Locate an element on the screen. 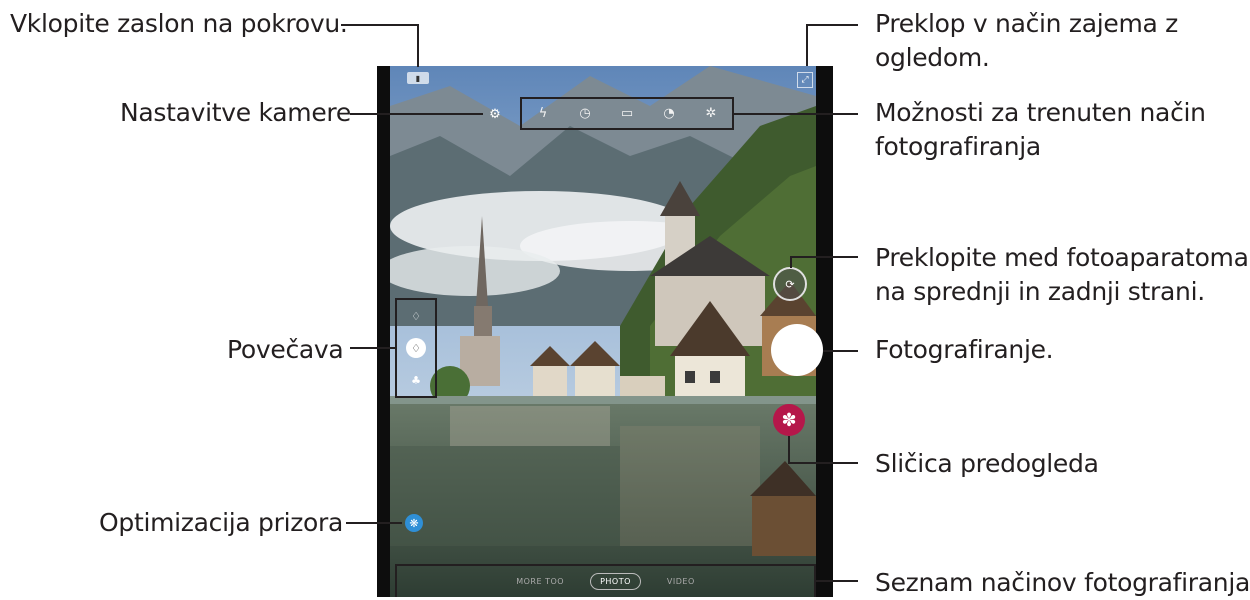 This screenshot has width=1250, height=600. leader-thumbnail is located at coordinates (823, 463).